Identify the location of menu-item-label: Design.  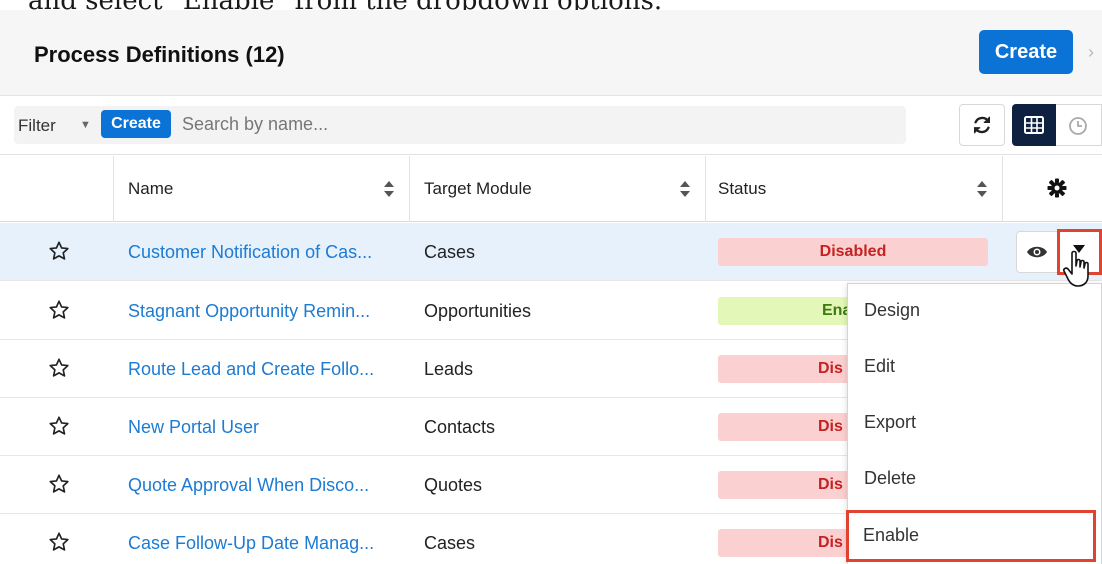
(892, 310).